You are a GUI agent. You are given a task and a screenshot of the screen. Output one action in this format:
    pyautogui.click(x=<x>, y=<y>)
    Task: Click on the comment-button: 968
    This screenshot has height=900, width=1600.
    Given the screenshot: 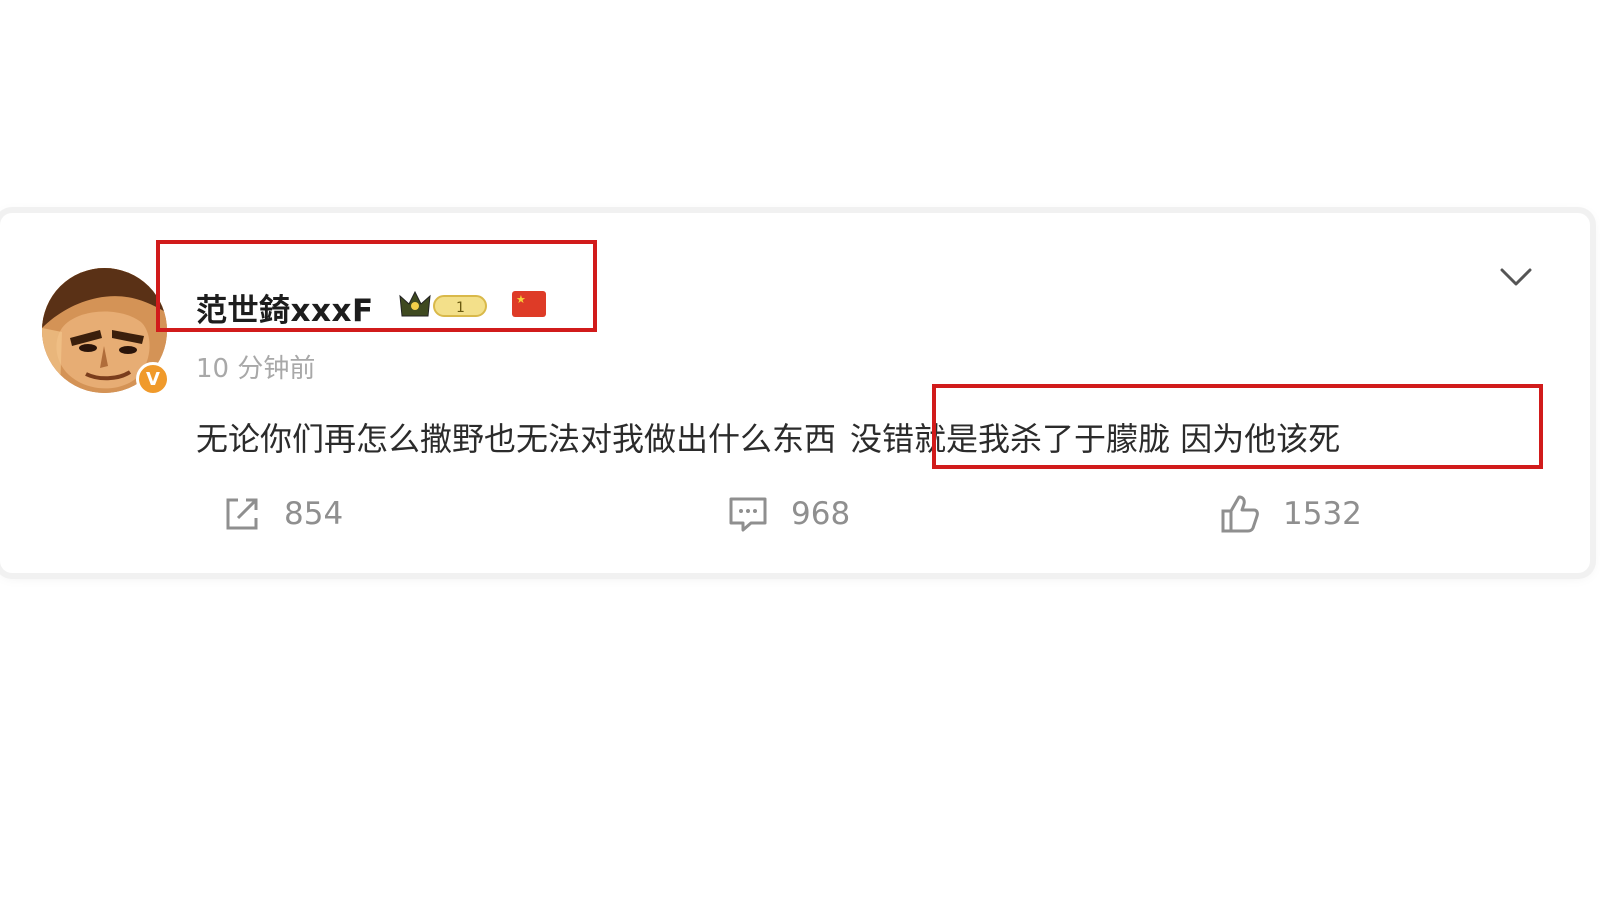 What is the action you would take?
    pyautogui.click(x=788, y=514)
    